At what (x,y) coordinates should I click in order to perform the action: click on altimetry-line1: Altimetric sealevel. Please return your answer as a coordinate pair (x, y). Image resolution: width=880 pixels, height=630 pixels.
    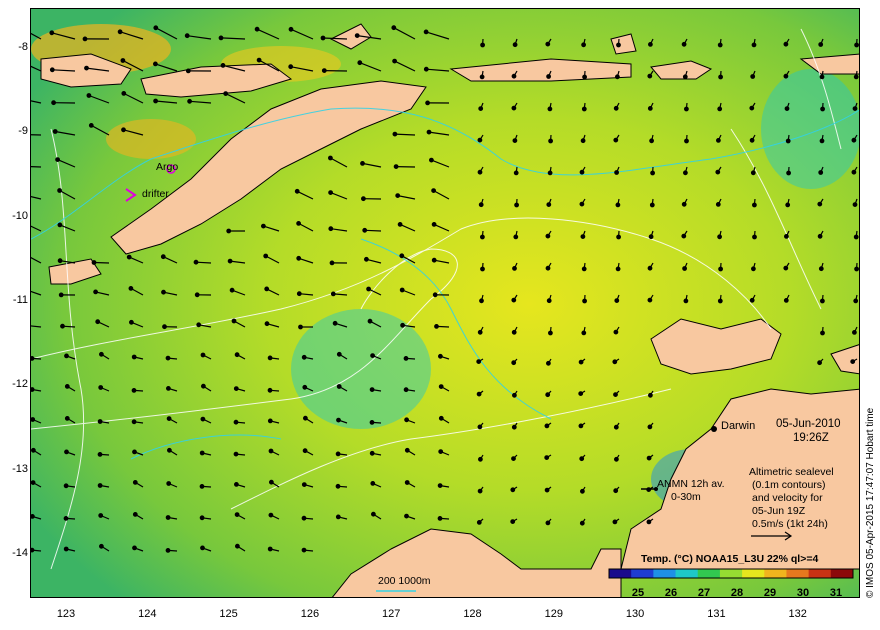
    Looking at the image, I should click on (791, 472).